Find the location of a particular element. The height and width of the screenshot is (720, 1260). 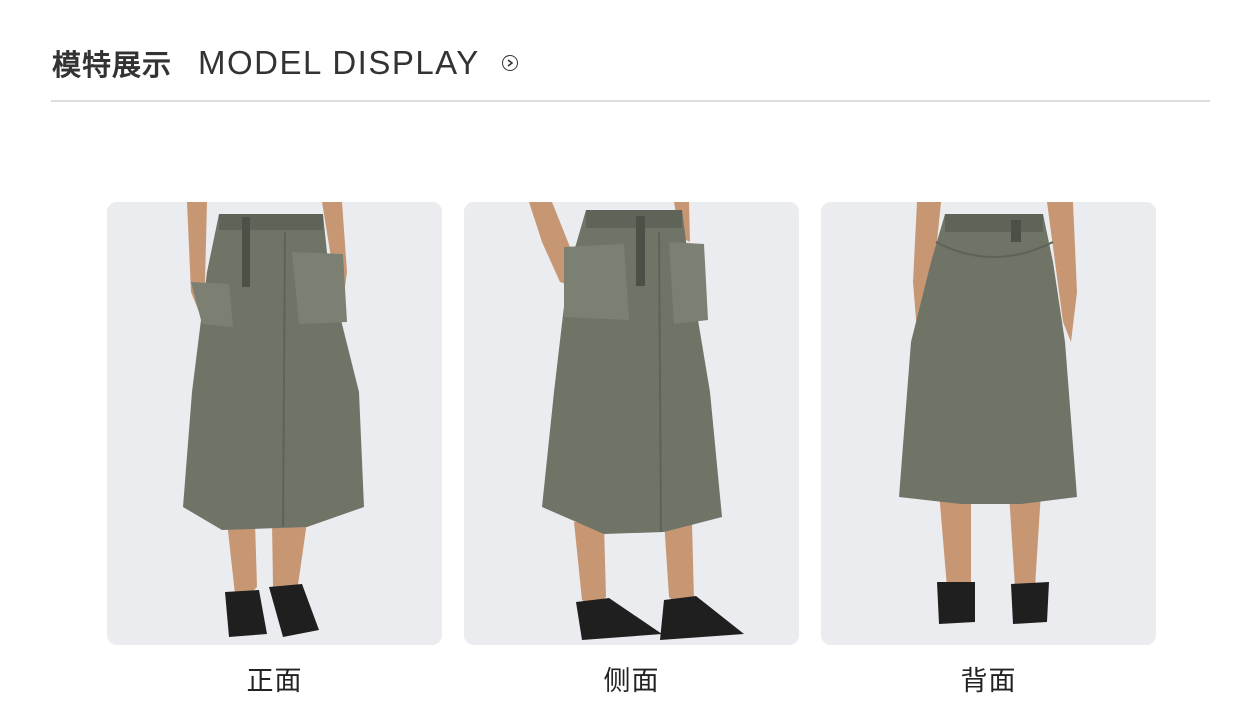

back-view-caption: 背面 is located at coordinates (988, 681).